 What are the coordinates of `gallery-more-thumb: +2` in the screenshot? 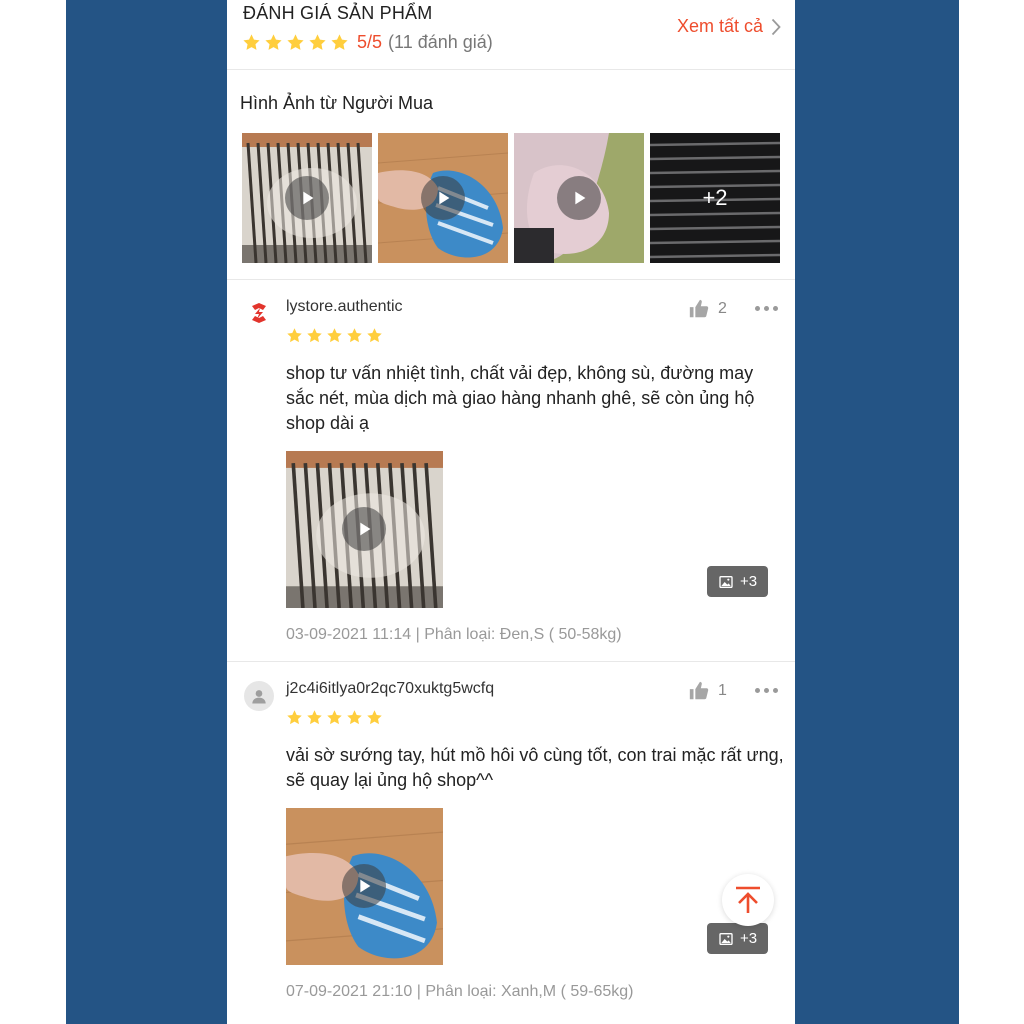 It's located at (715, 198).